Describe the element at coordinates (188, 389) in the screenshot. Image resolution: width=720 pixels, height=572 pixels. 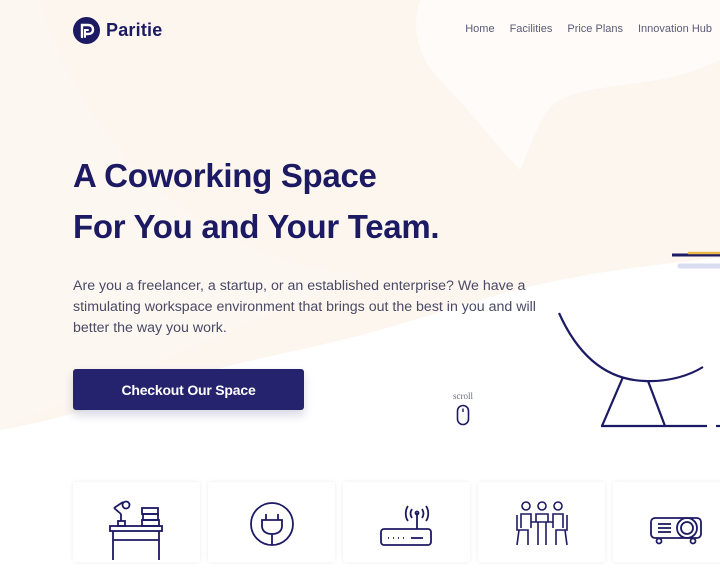
I see `checkout-space-button: Checkout Our Space` at that location.